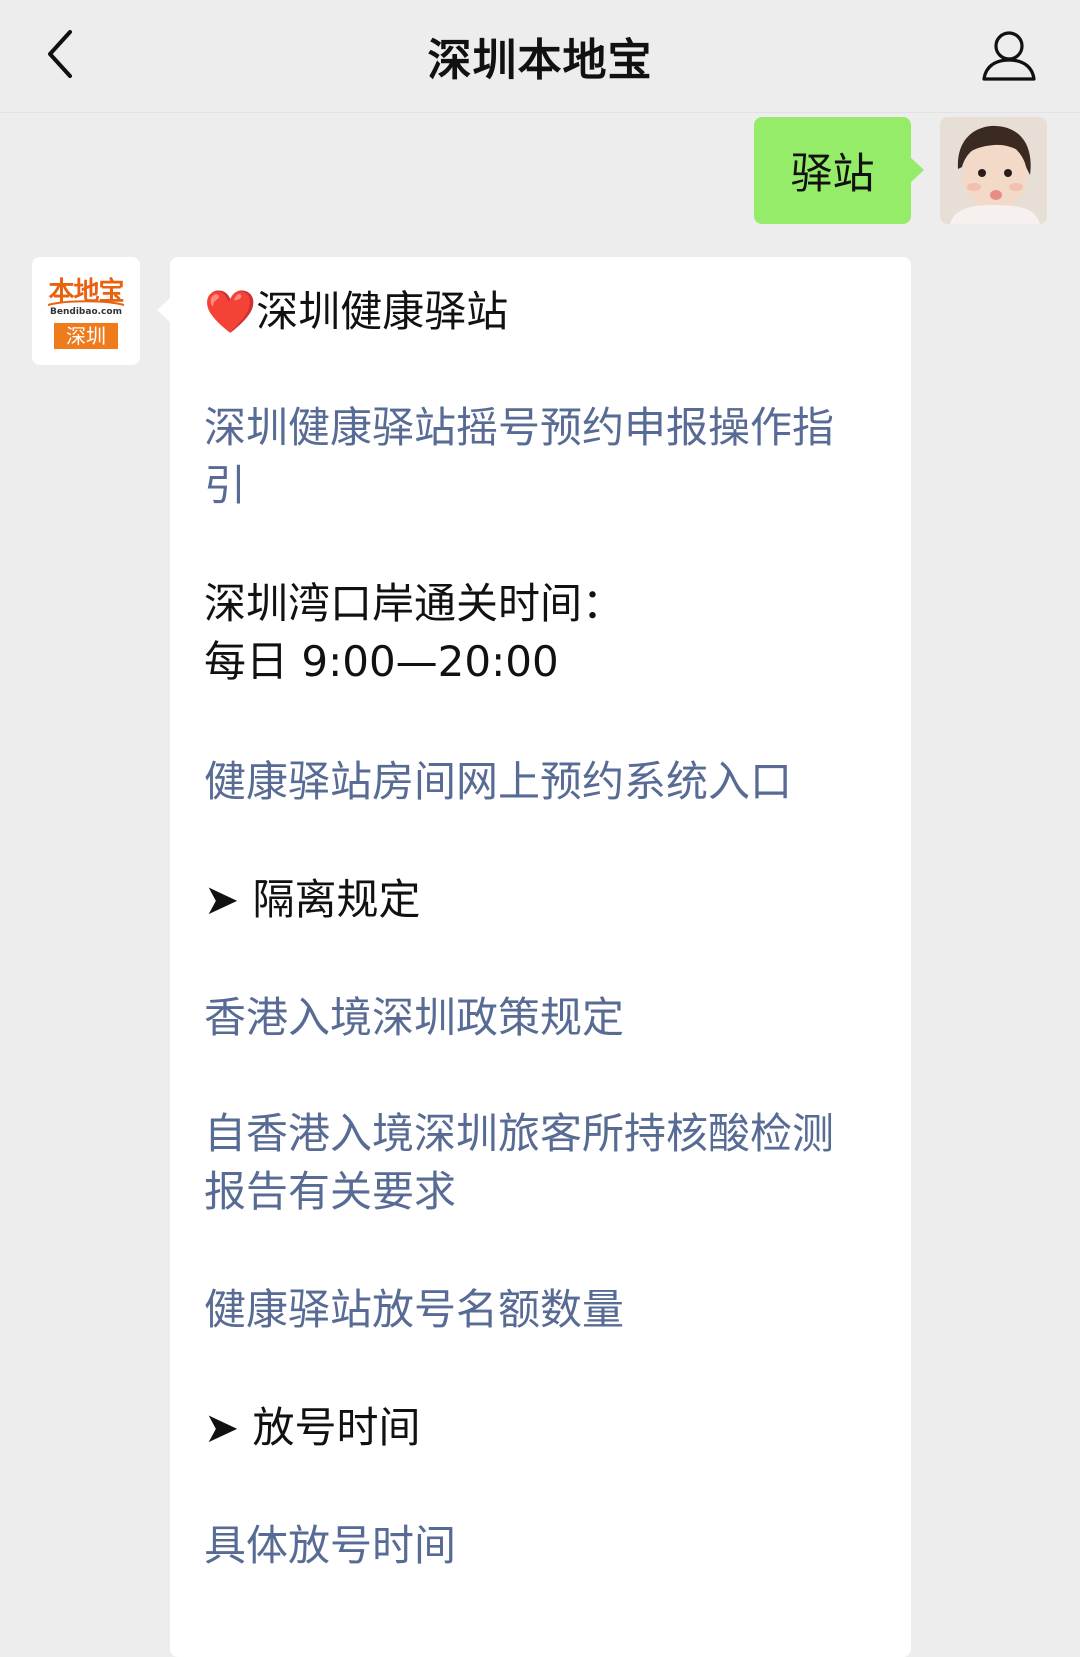 Image resolution: width=1080 pixels, height=1657 pixels. I want to click on section-release-time: ➤ 放号时间, so click(312, 1427).